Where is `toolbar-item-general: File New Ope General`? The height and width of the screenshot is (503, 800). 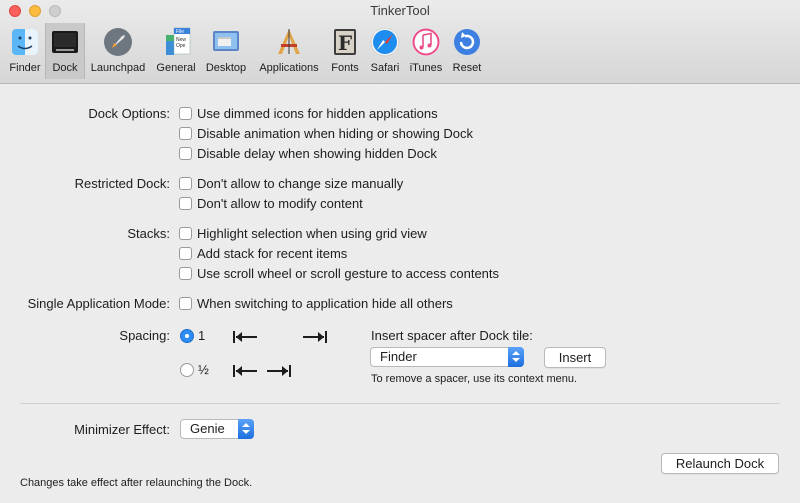
toolbar-item-general: File New Ope General is located at coordinates (176, 51).